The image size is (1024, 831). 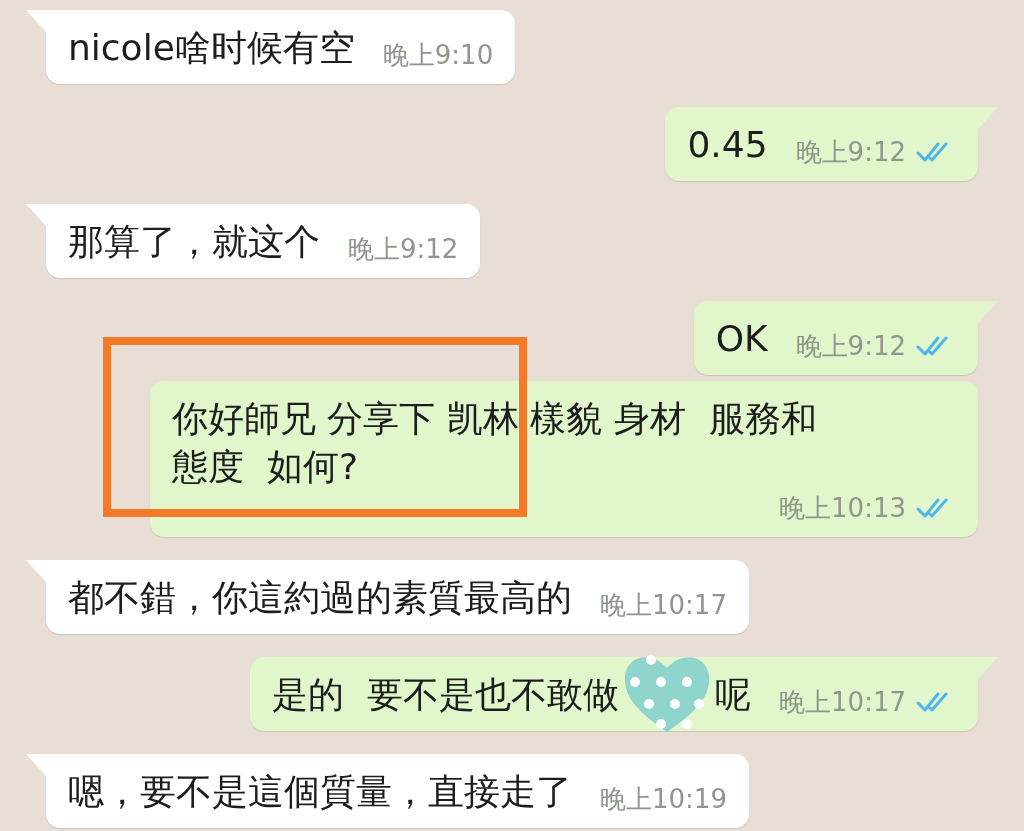 I want to click on message-text: 都不錯，你這約過的素質最高的, so click(x=320, y=598).